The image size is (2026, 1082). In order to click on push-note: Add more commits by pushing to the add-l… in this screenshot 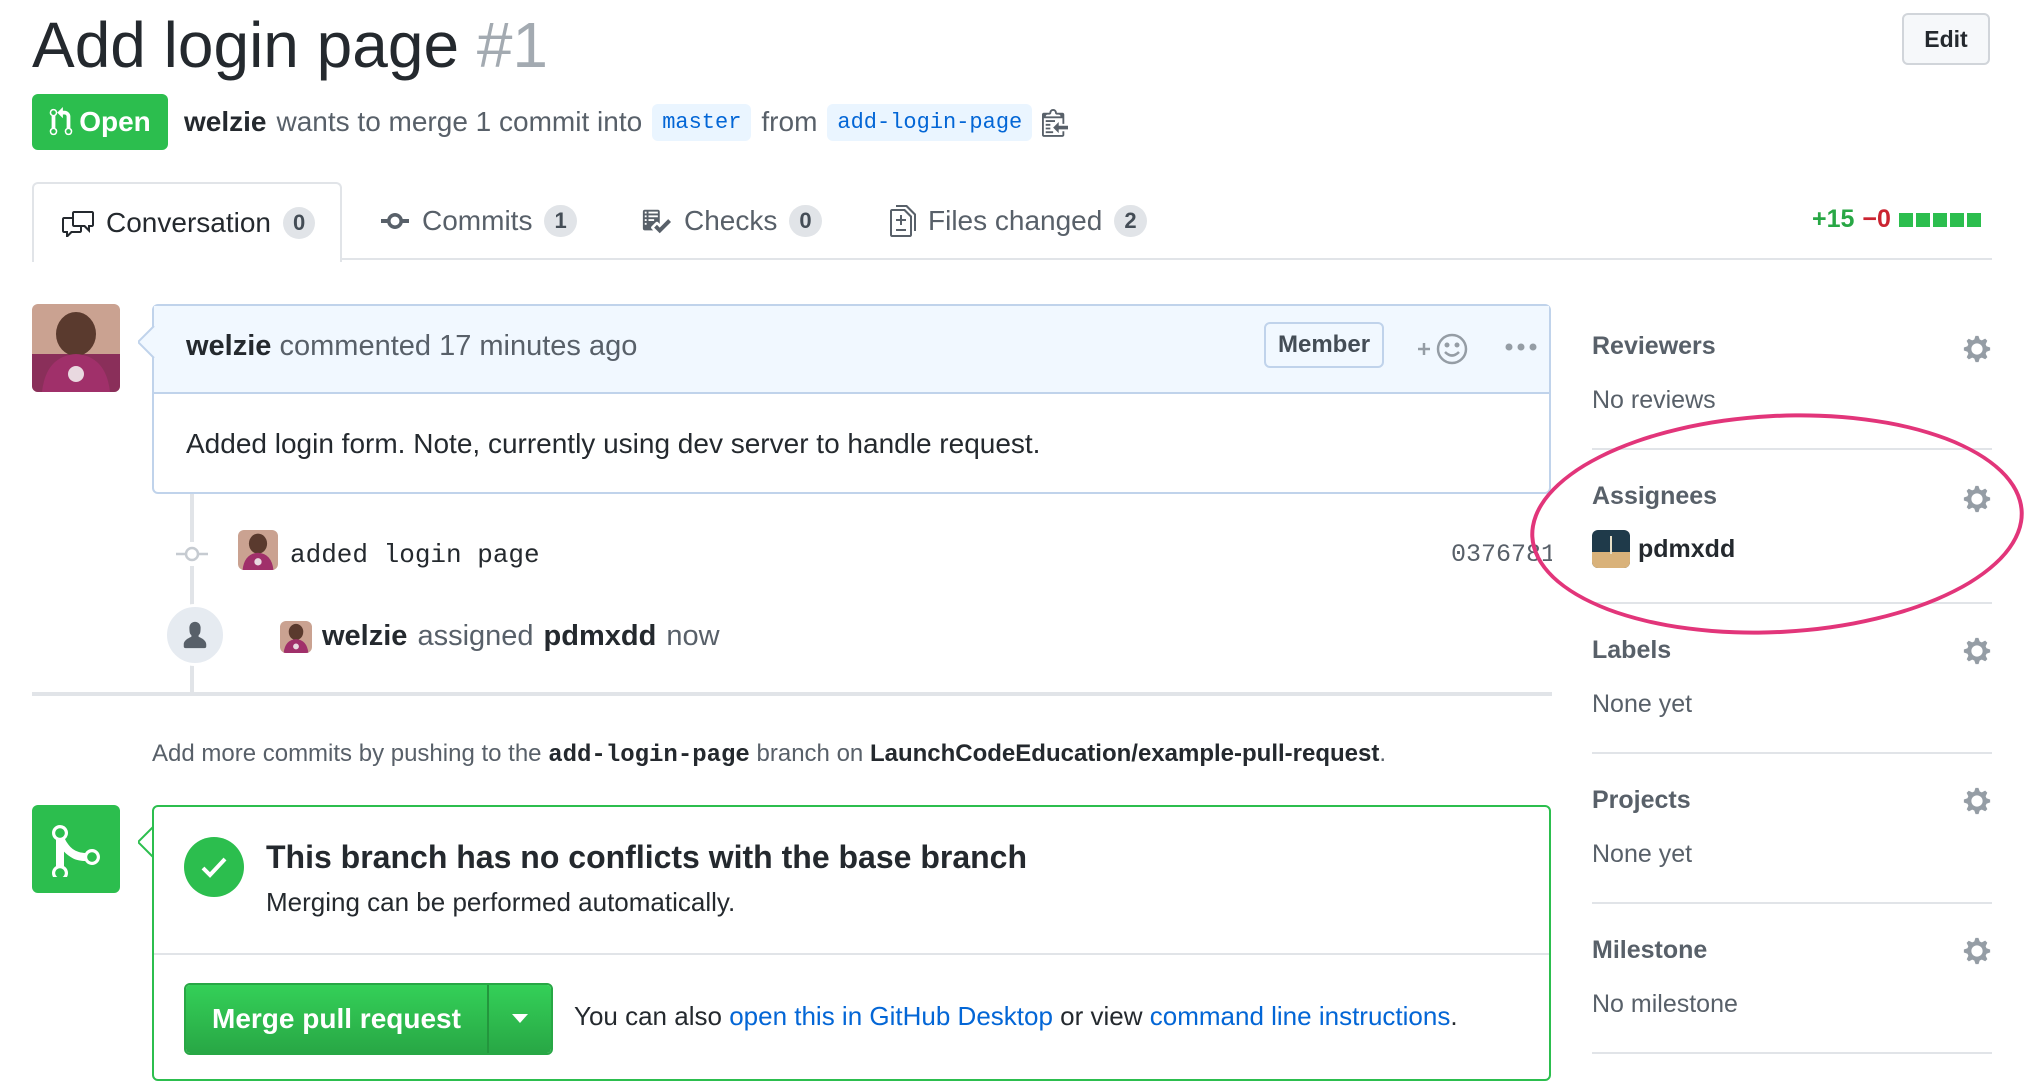, I will do `click(769, 754)`.